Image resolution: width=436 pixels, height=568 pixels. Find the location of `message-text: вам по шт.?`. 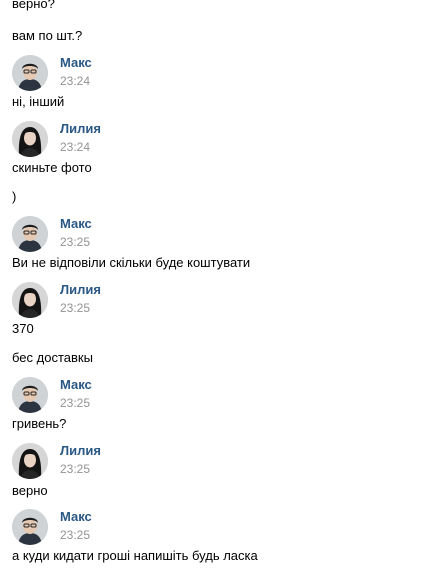

message-text: вам по шт.? is located at coordinates (47, 35).